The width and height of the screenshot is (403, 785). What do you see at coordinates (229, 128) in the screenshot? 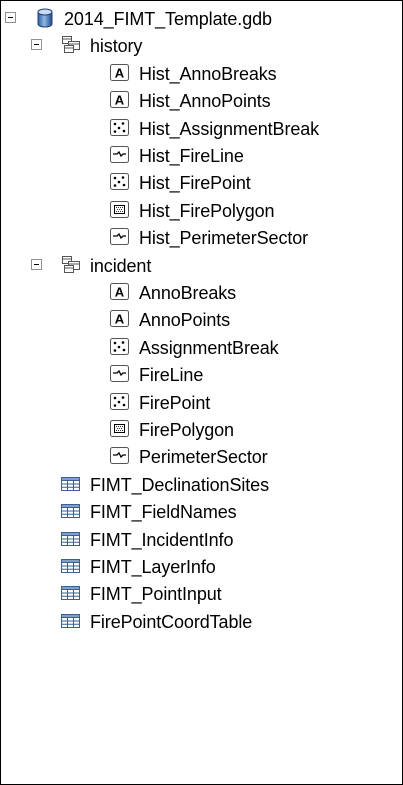
I see `tree-item-label: Hist_AssignmentBreak` at bounding box center [229, 128].